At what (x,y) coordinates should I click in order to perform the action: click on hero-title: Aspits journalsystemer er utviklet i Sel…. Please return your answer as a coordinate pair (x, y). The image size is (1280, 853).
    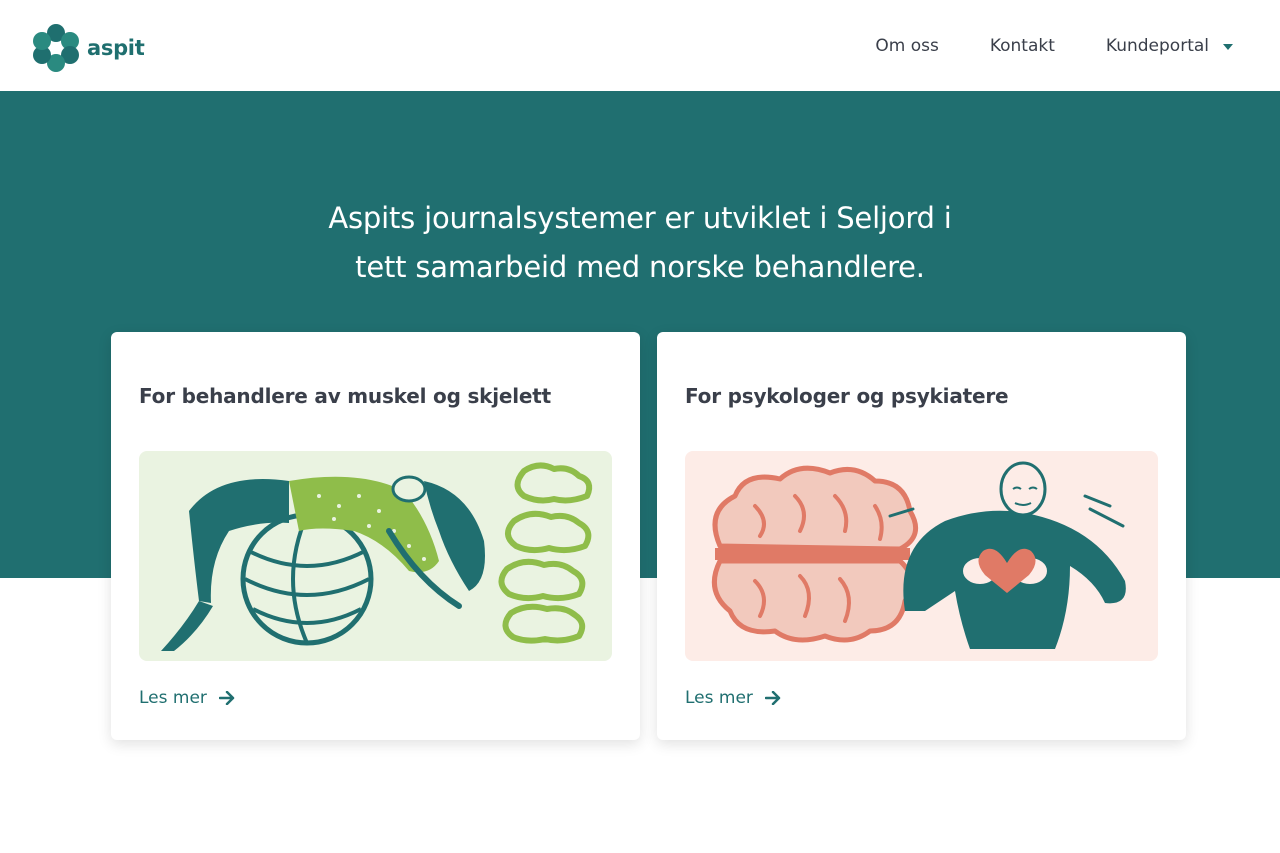
    Looking at the image, I should click on (640, 243).